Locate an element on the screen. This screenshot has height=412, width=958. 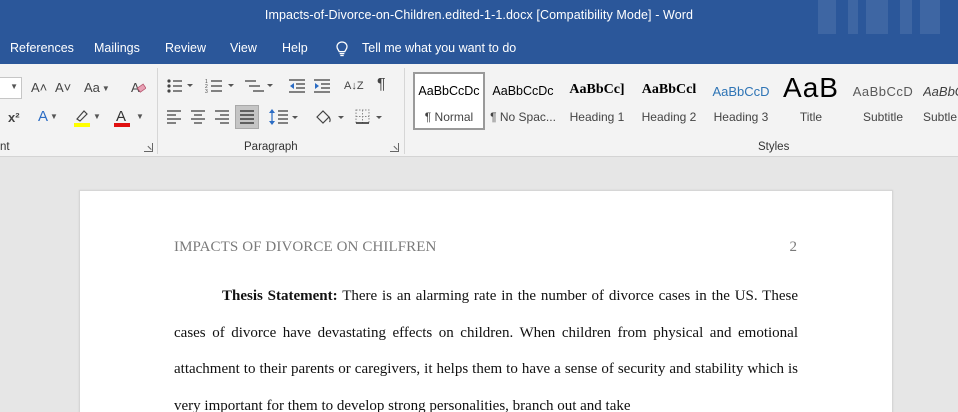
style-sample: AaBbCcl is located at coordinates (669, 89).